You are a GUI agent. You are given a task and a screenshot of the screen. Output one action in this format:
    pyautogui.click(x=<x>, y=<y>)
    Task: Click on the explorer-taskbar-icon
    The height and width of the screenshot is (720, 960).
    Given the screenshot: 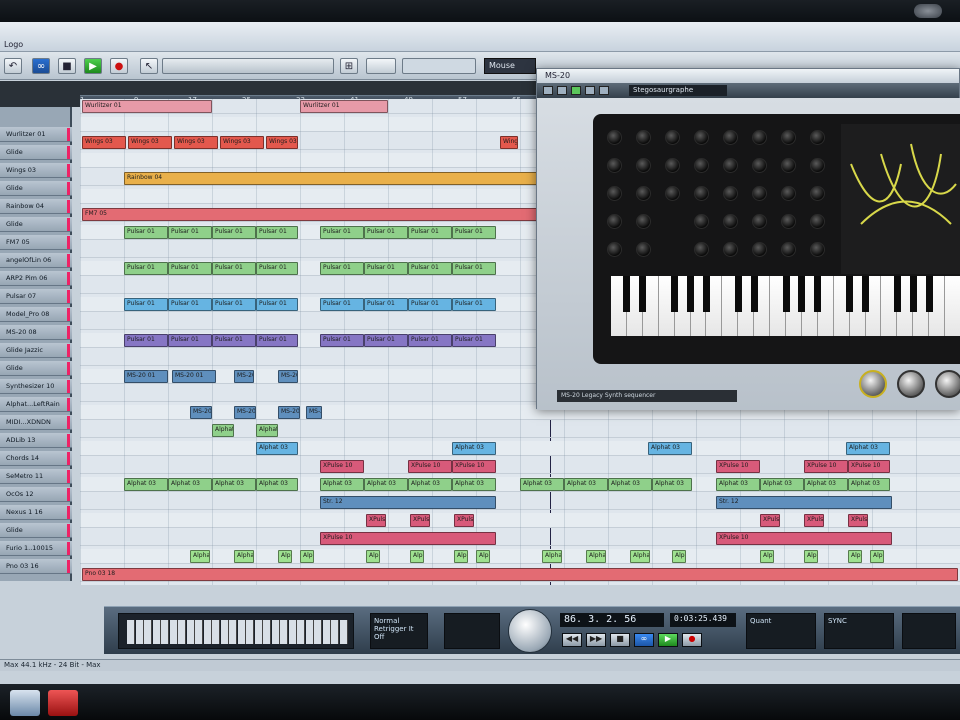 What is the action you would take?
    pyautogui.click(x=25, y=703)
    